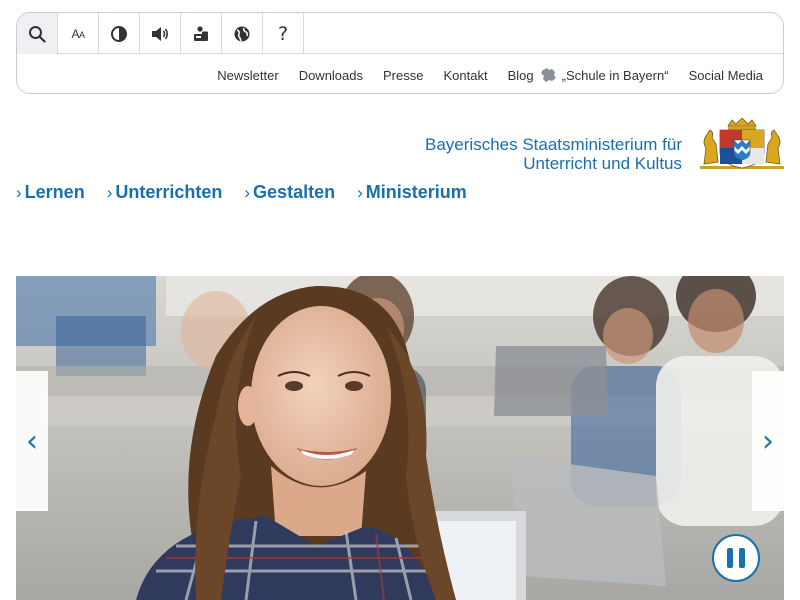 The image size is (800, 600). What do you see at coordinates (331, 75) in the screenshot?
I see `downloads-link: Downloads` at bounding box center [331, 75].